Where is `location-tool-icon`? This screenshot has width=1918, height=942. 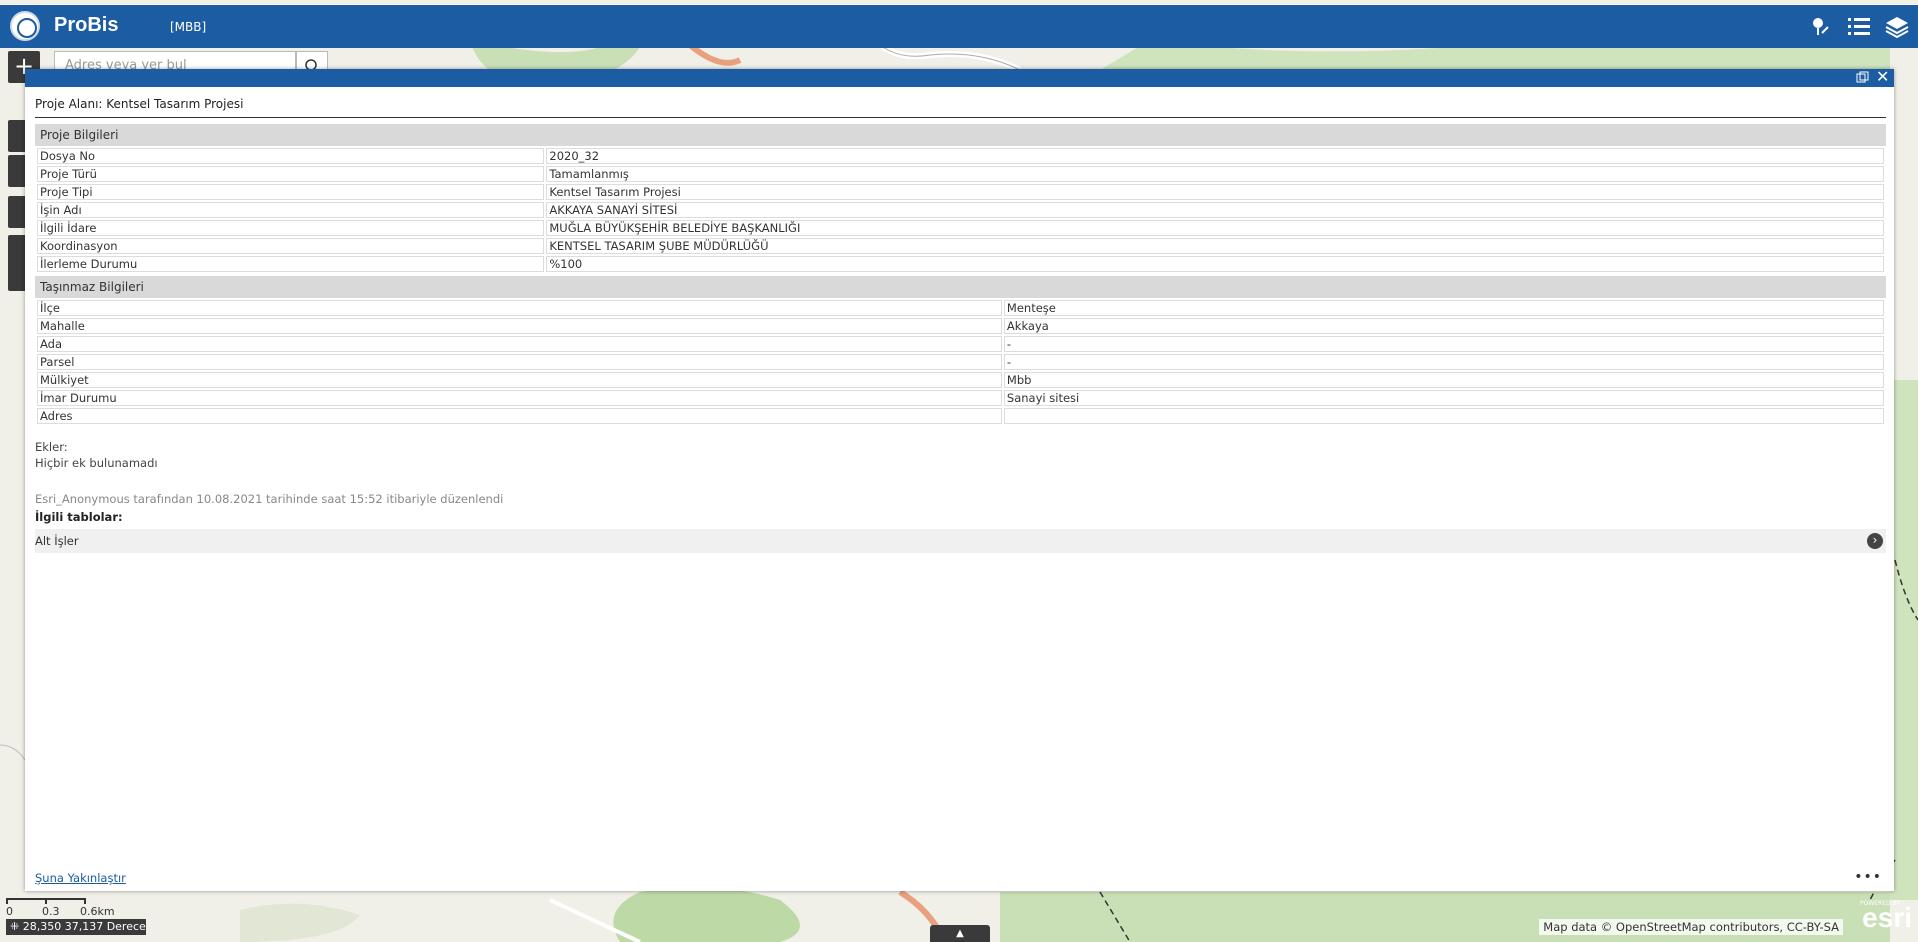
location-tool-icon is located at coordinates (1821, 27).